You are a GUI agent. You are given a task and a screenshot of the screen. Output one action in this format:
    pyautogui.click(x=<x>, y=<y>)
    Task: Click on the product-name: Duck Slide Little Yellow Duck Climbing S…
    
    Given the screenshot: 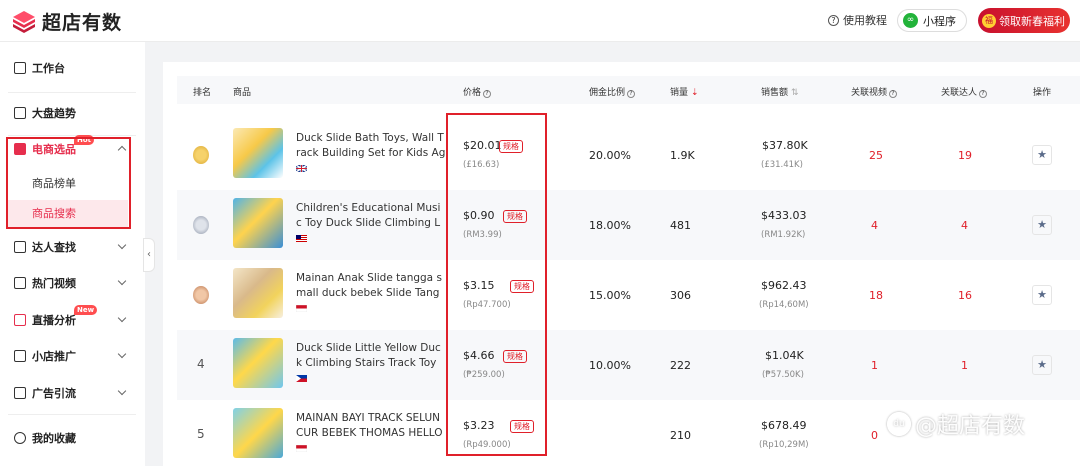 What is the action you would take?
    pyautogui.click(x=371, y=356)
    